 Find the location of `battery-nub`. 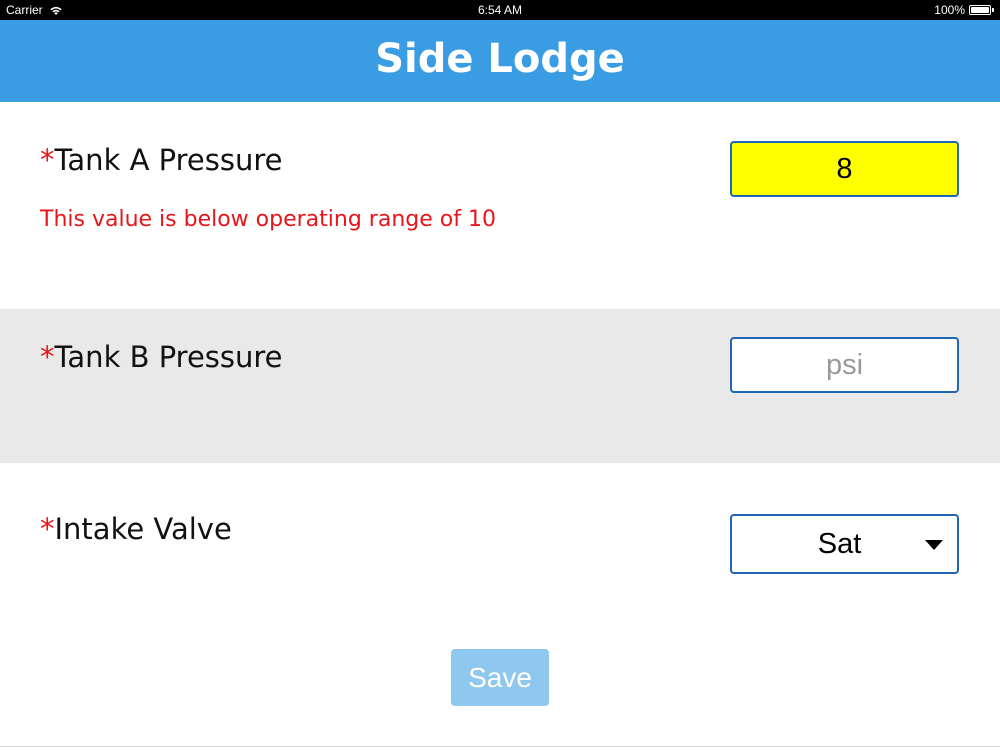

battery-nub is located at coordinates (993, 10).